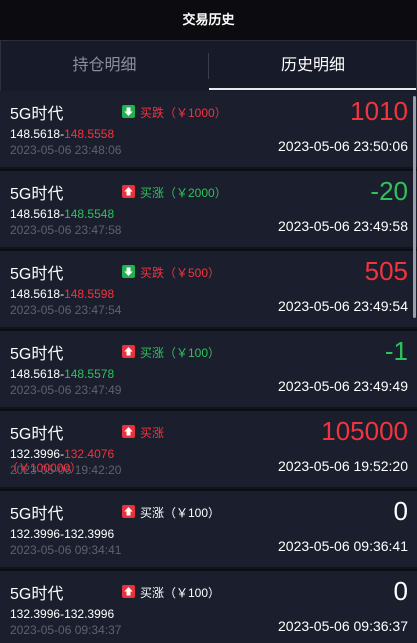 The height and width of the screenshot is (643, 417). Describe the element at coordinates (313, 66) in the screenshot. I see `tab-history: 历史明细` at that location.